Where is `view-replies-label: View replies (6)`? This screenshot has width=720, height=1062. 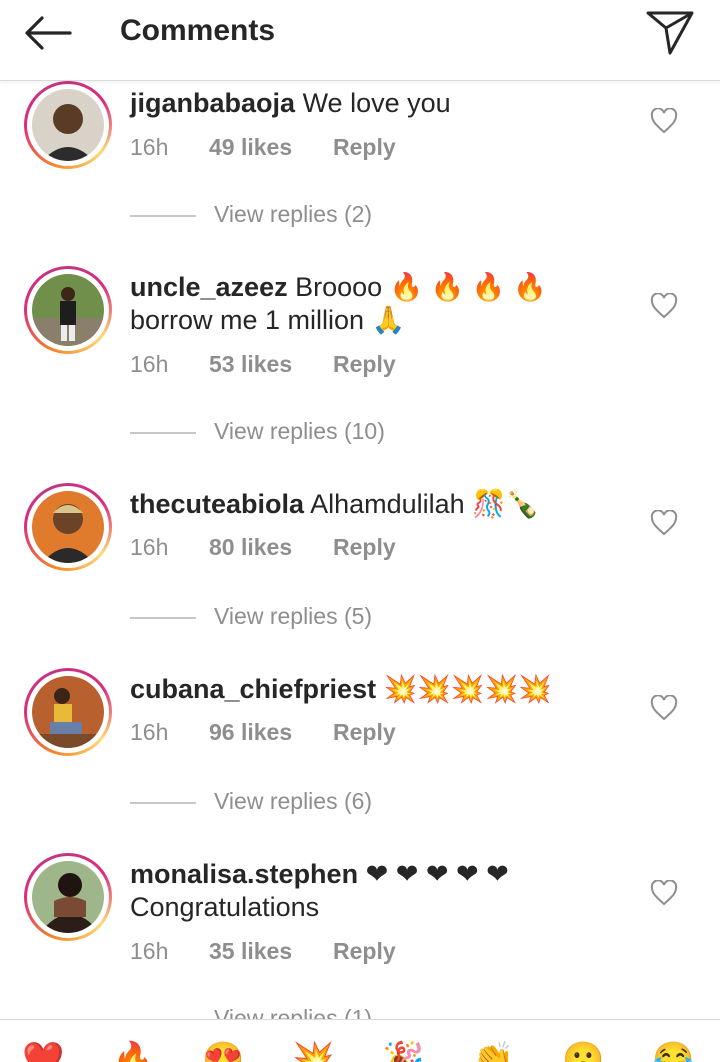
view-replies-label: View replies (6) is located at coordinates (293, 801).